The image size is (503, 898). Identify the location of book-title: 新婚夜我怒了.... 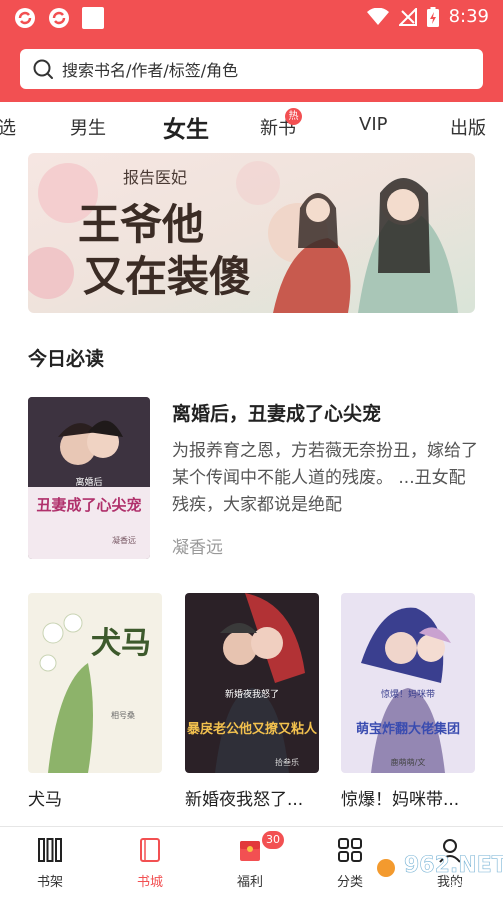
(244, 797).